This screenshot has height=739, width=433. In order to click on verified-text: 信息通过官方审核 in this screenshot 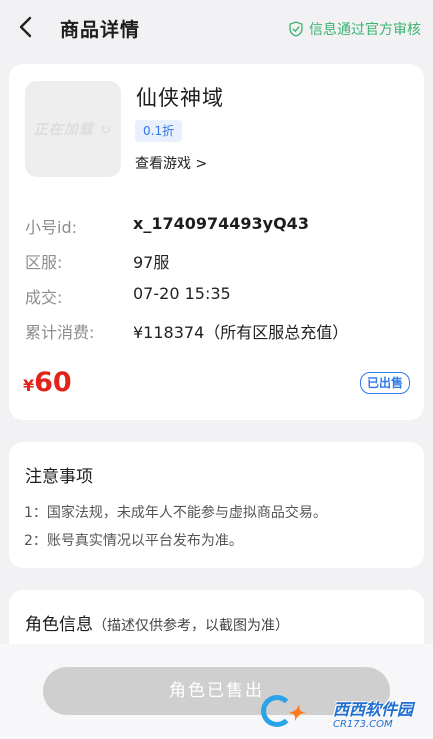, I will do `click(365, 30)`.